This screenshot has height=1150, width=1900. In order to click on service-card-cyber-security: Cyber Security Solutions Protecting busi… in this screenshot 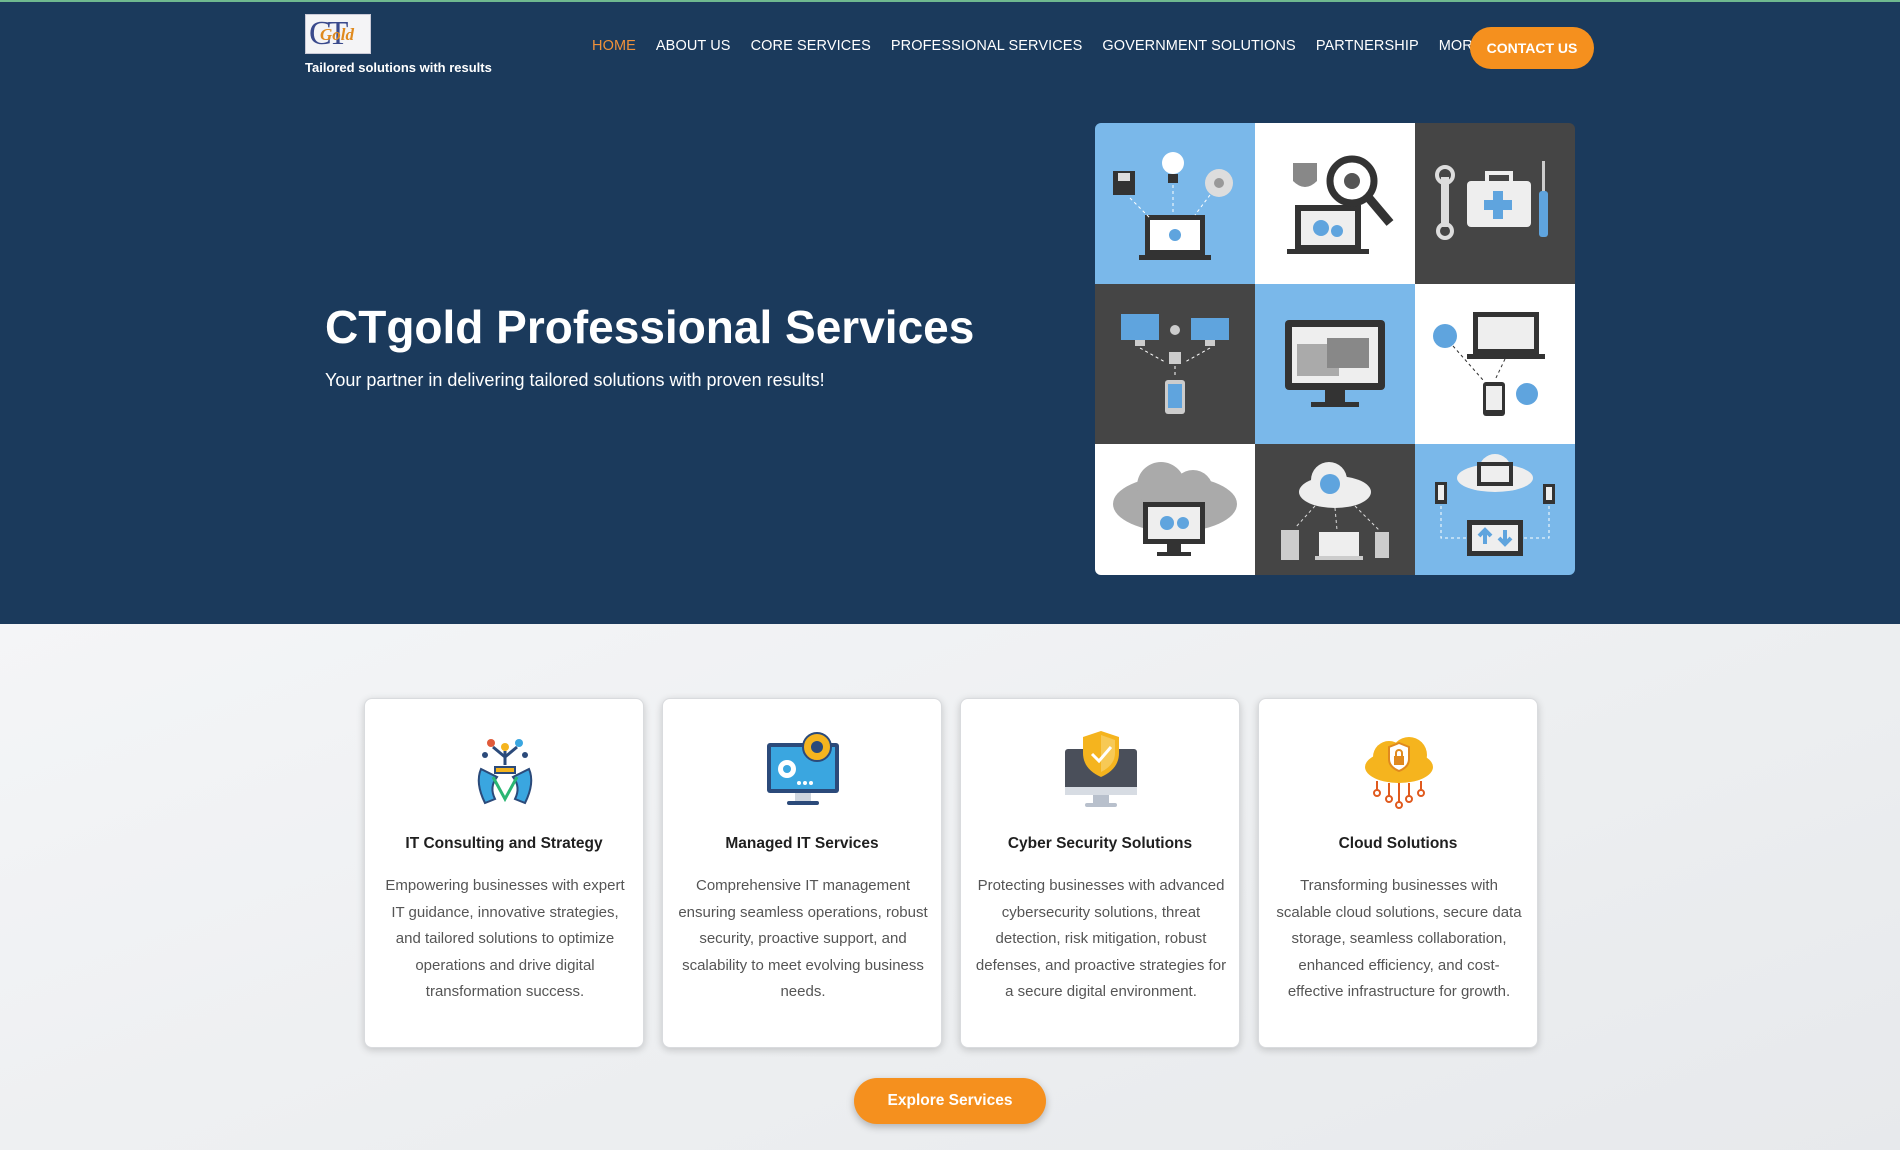, I will do `click(1100, 873)`.